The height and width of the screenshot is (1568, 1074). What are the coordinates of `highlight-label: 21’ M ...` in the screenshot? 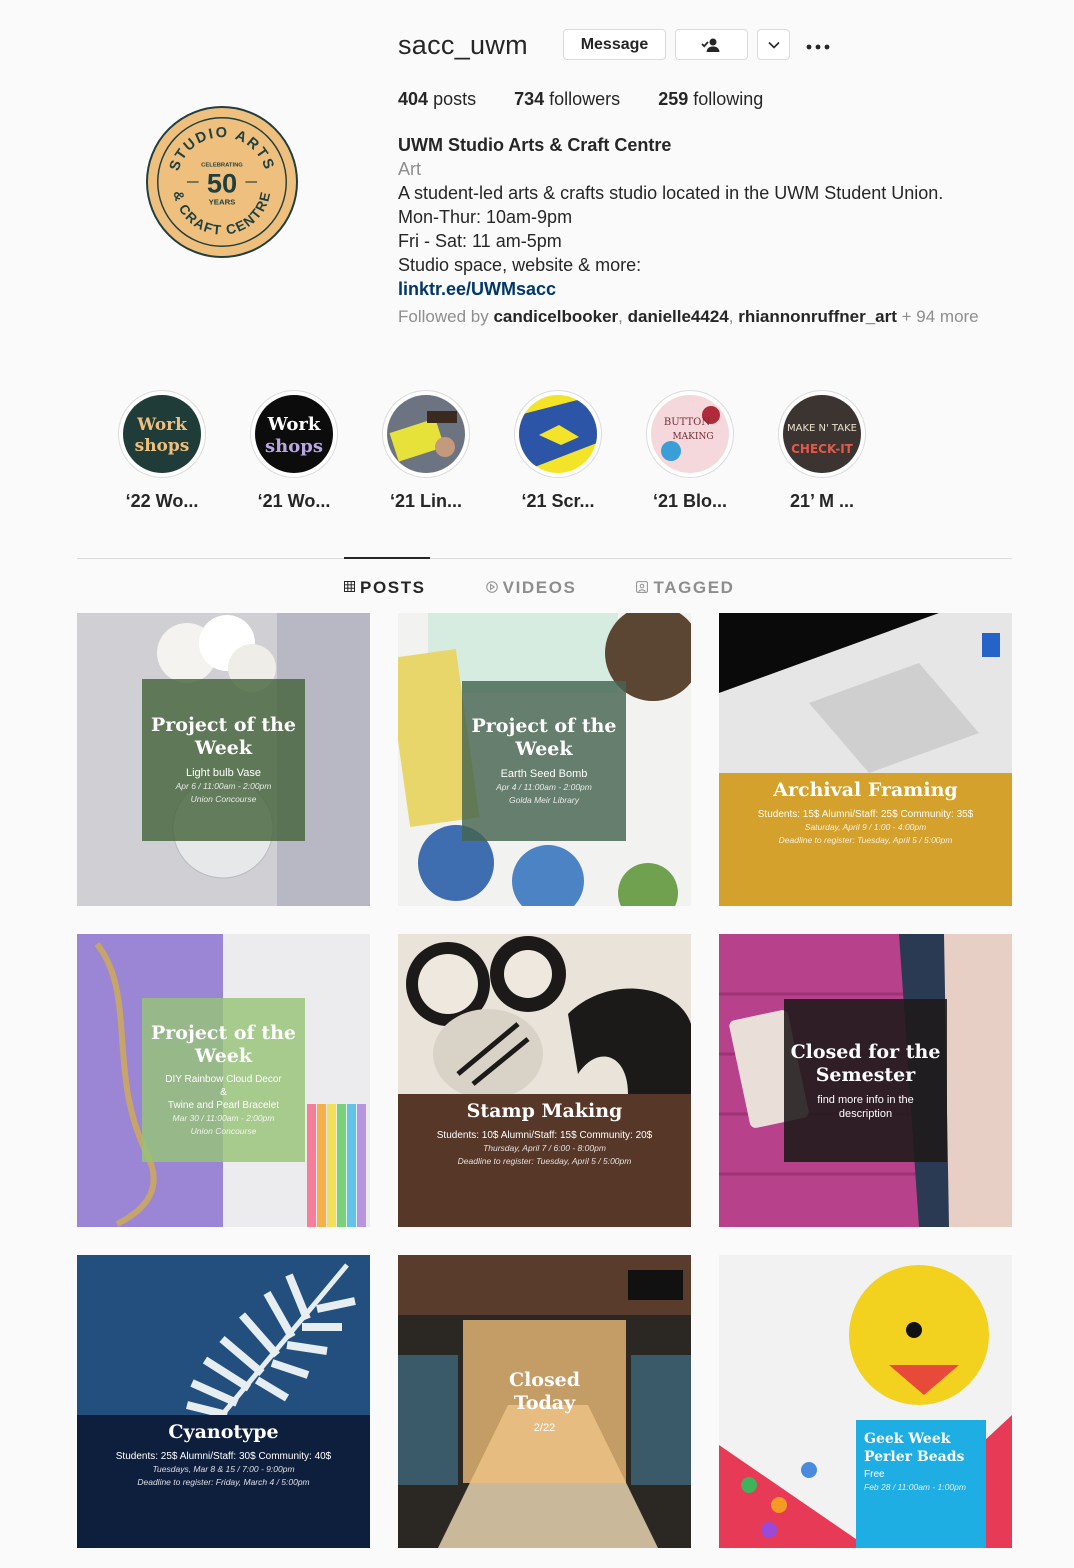 It's located at (822, 501).